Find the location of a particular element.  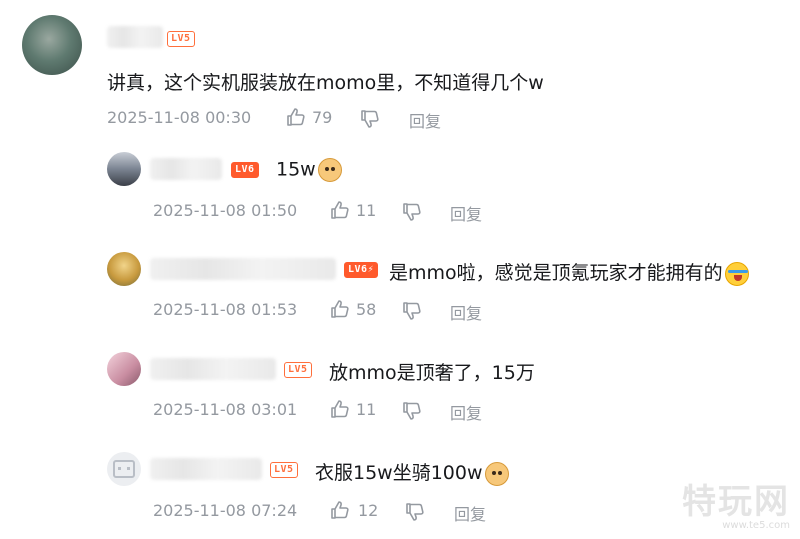

lightning-icon: ⚡ is located at coordinates (371, 269).